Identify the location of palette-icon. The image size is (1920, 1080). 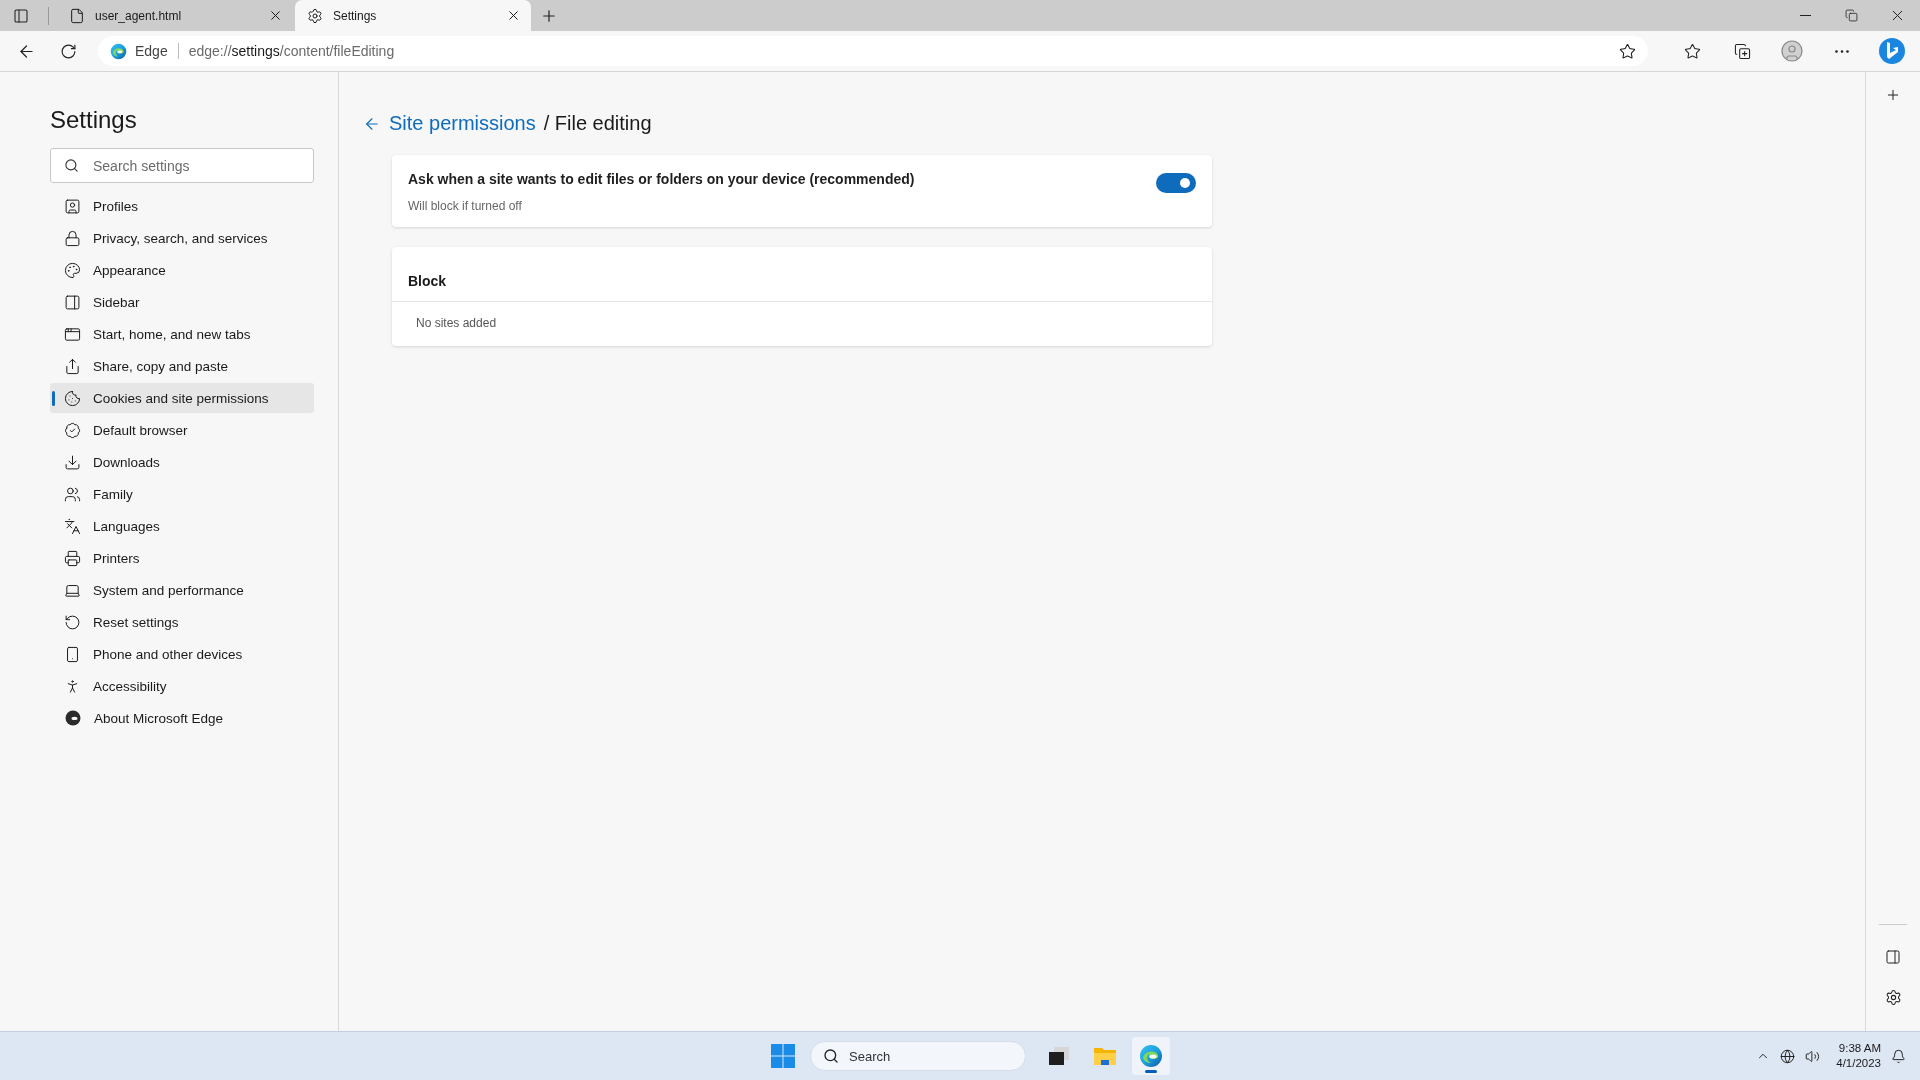
(72, 270).